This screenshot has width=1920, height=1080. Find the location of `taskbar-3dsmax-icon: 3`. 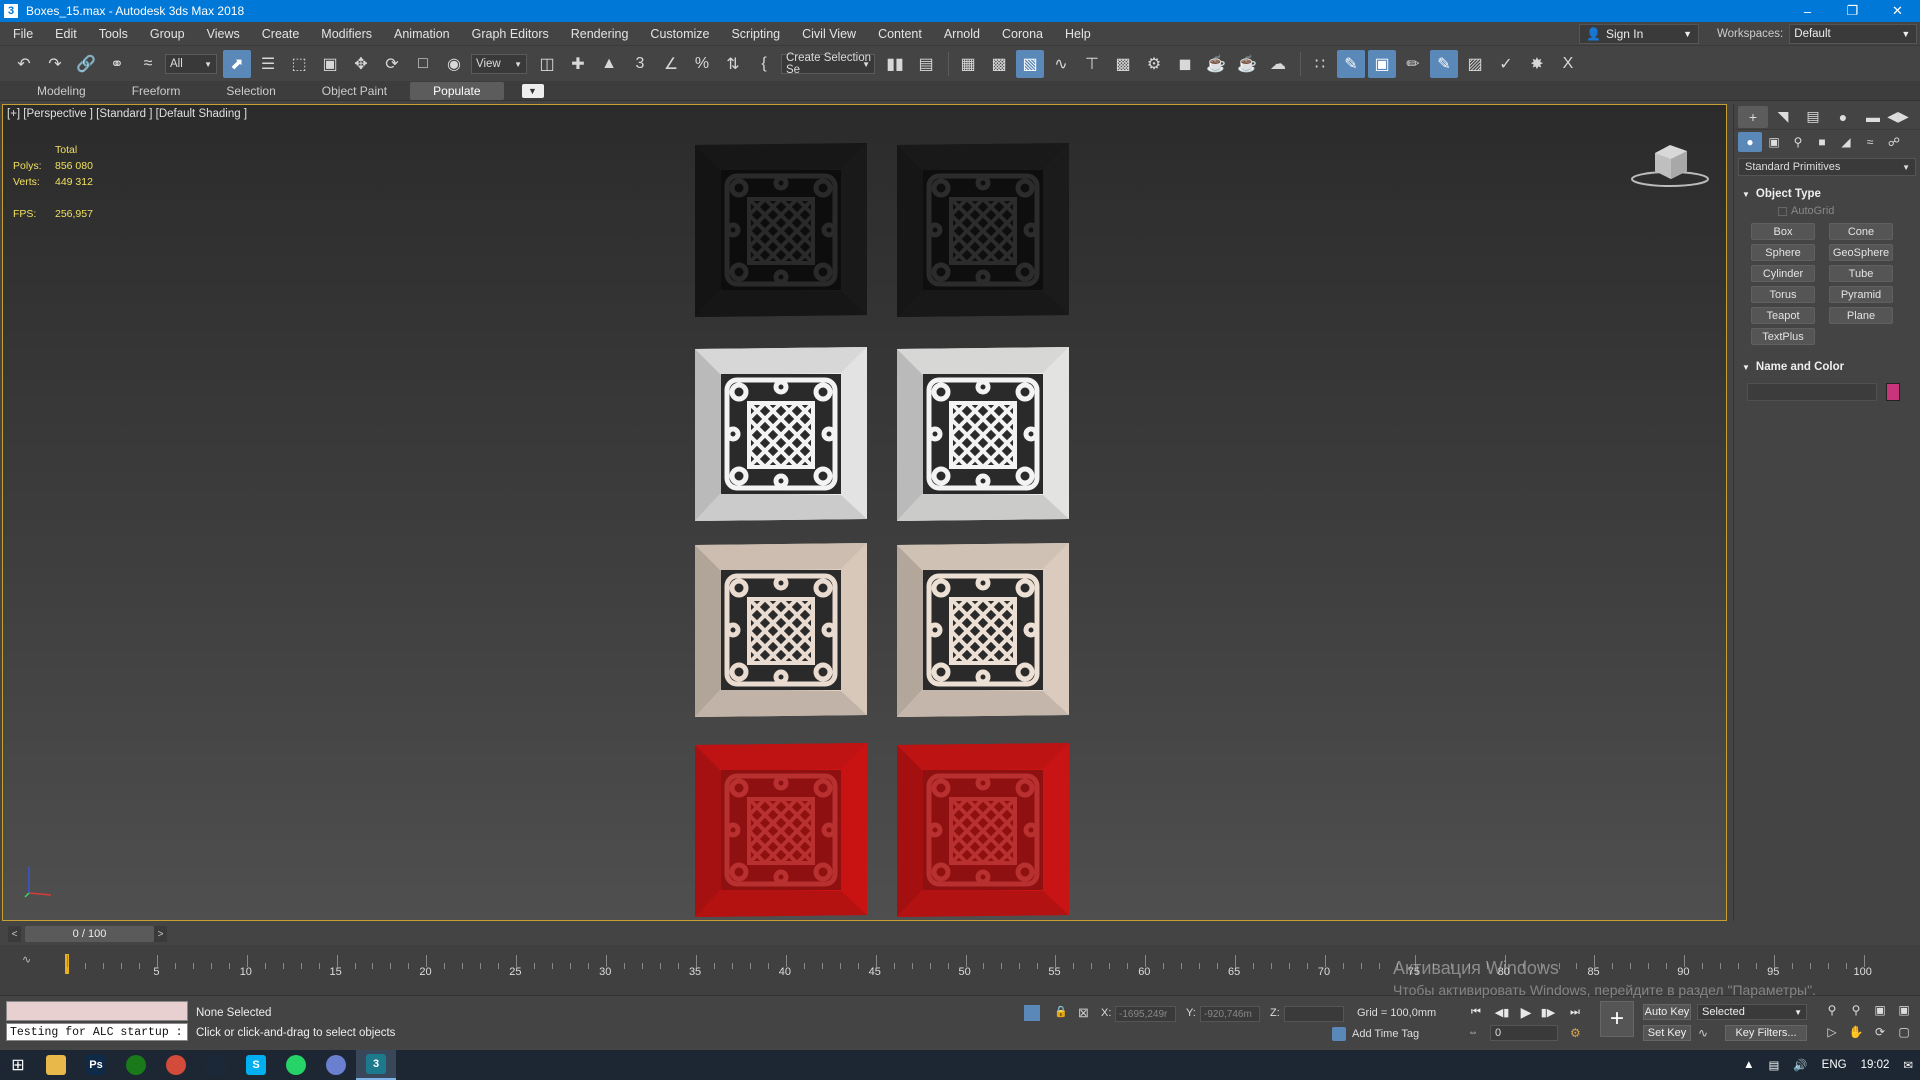

taskbar-3dsmax-icon: 3 is located at coordinates (376, 1065).